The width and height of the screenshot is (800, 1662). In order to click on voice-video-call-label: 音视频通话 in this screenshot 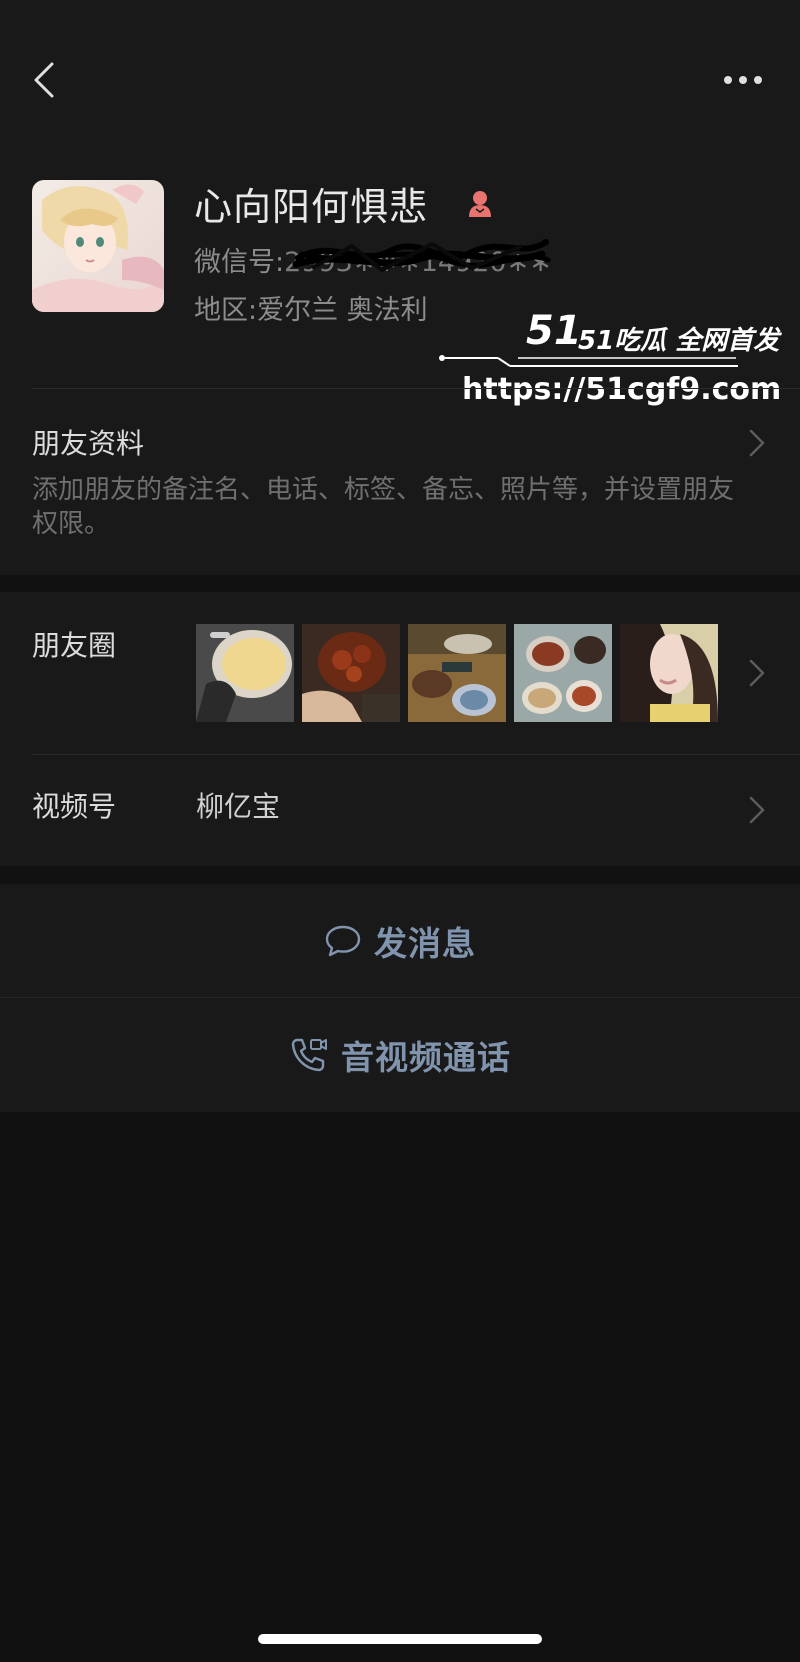, I will do `click(426, 1057)`.